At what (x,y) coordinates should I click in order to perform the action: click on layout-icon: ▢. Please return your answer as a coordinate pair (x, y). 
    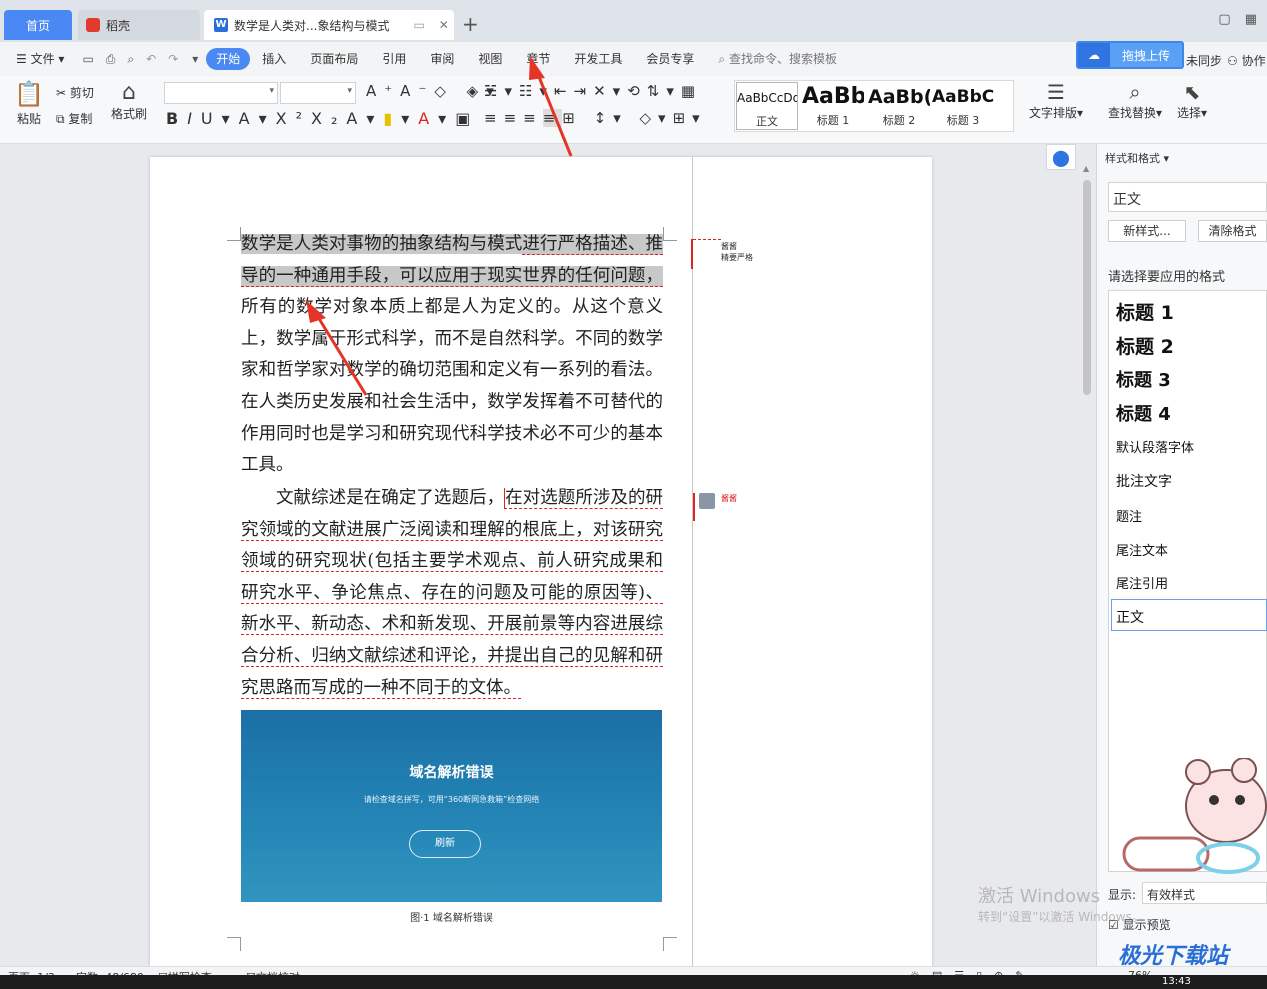
    Looking at the image, I should click on (1224, 19).